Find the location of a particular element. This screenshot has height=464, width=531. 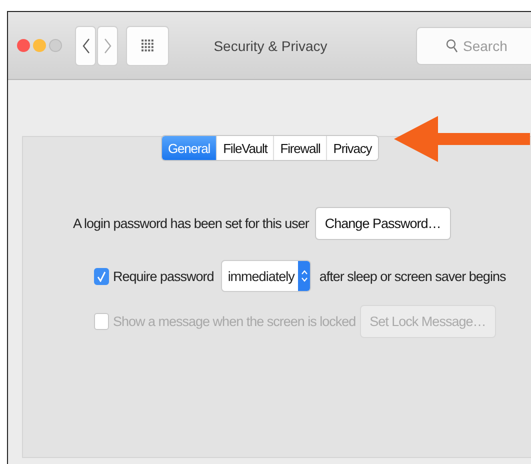

chevron-right-icon is located at coordinates (108, 46).